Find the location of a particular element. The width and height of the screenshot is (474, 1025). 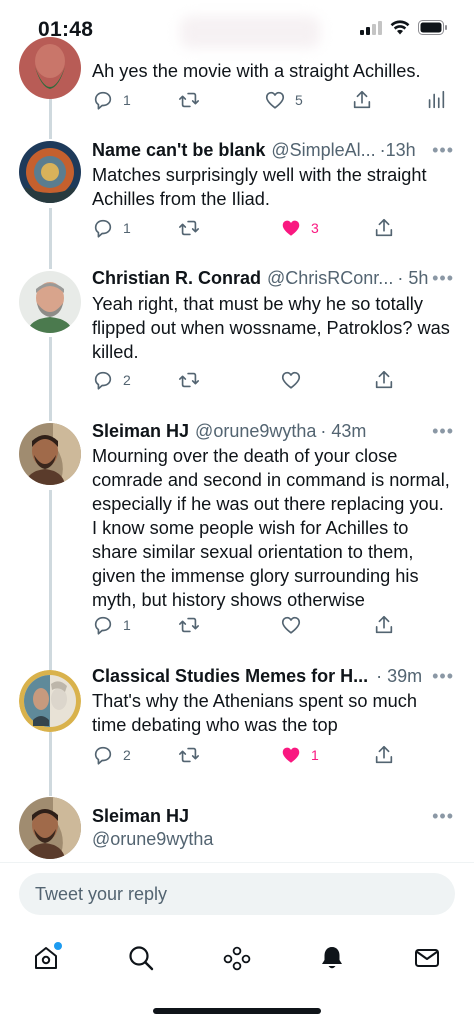

tab-home is located at coordinates (46, 958).